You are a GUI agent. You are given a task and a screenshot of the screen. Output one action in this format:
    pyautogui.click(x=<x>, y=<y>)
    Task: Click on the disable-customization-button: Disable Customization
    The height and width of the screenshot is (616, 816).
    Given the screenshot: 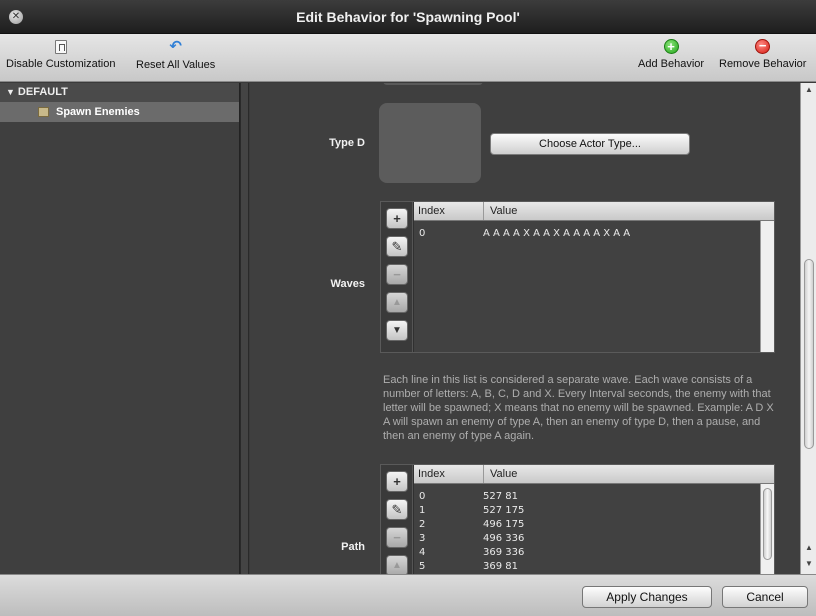 What is the action you would take?
    pyautogui.click(x=60, y=54)
    